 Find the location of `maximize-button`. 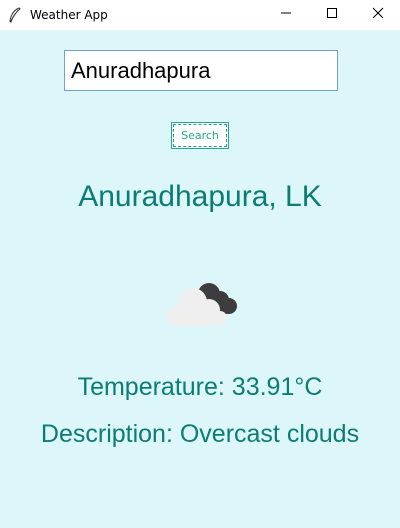

maximize-button is located at coordinates (332, 15).